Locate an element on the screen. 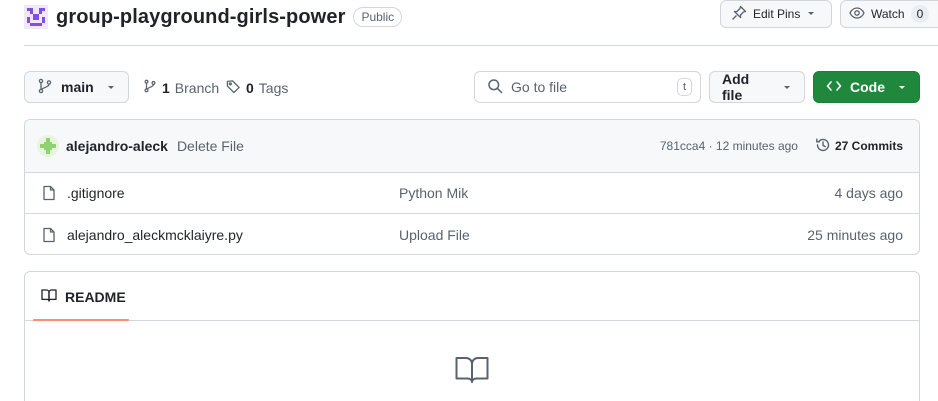 The image size is (938, 401). branches-link: 1 Branch is located at coordinates (181, 87).